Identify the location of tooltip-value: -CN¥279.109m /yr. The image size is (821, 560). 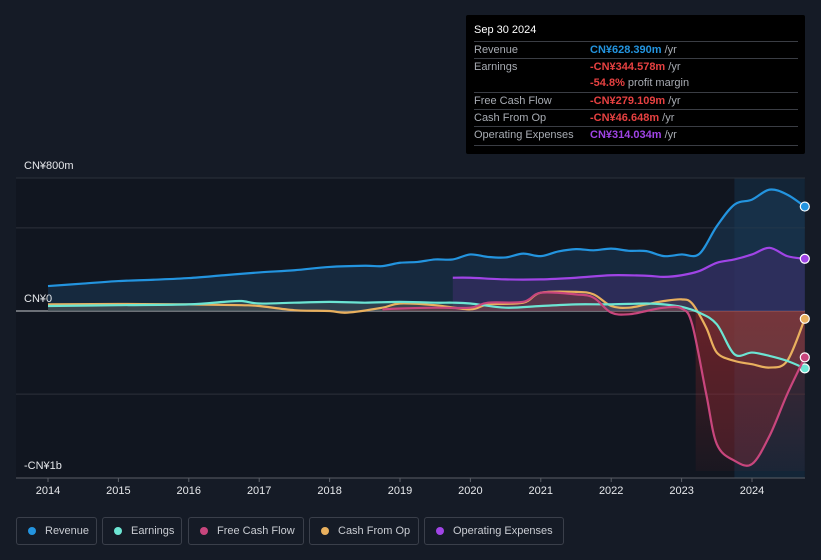
(635, 101).